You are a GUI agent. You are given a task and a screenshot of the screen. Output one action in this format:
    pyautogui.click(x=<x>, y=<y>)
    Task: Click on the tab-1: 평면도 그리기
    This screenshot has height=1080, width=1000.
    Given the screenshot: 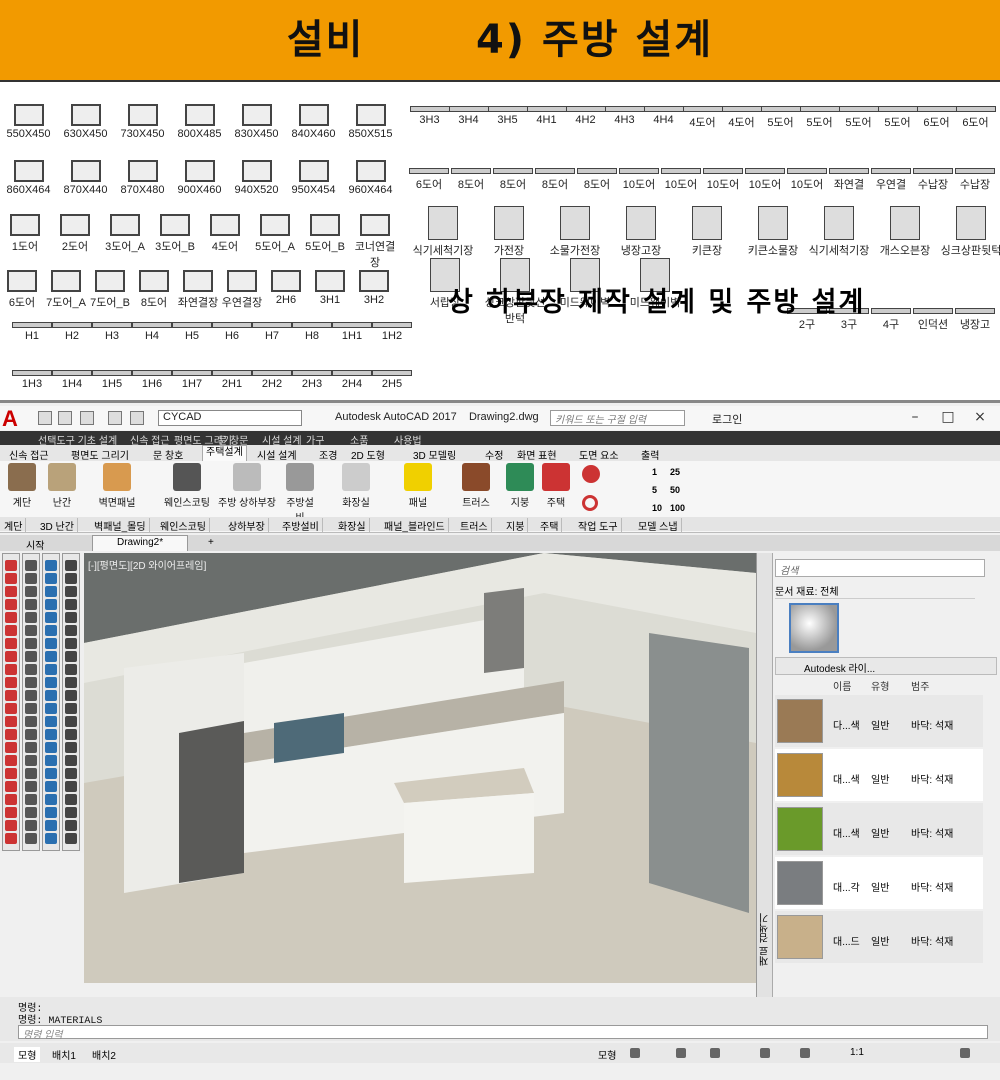 What is the action you would take?
    pyautogui.click(x=100, y=454)
    